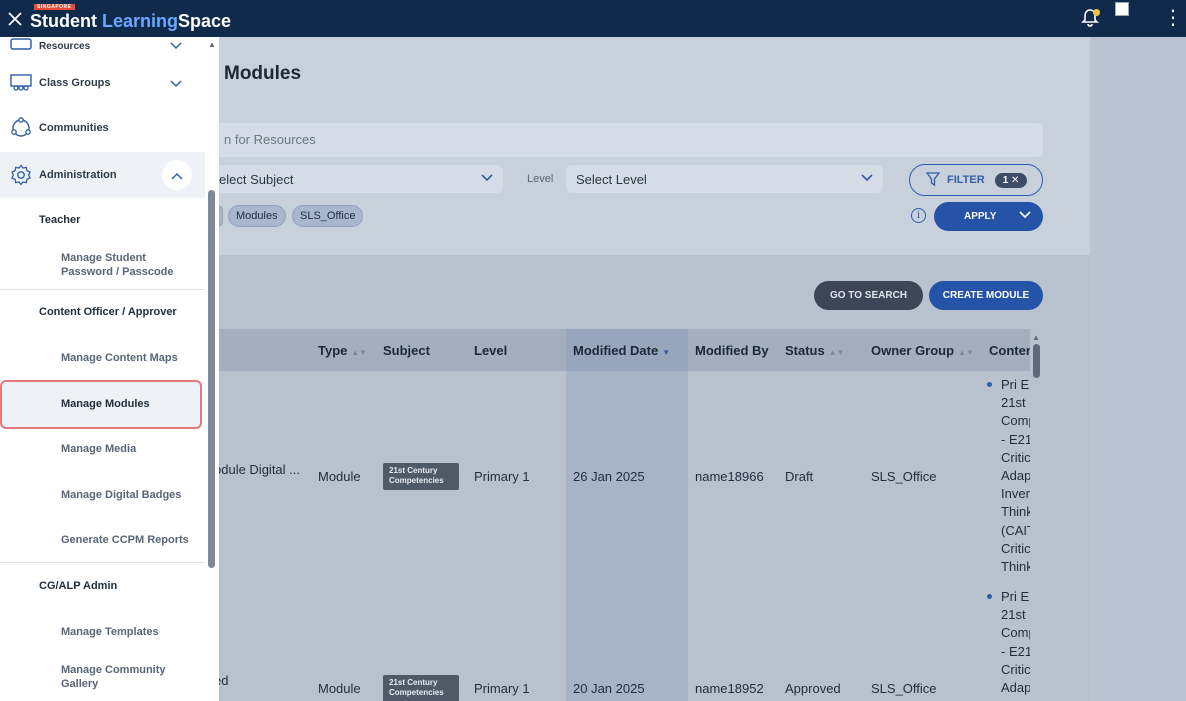 The height and width of the screenshot is (701, 1186). I want to click on level-label: Level, so click(540, 179).